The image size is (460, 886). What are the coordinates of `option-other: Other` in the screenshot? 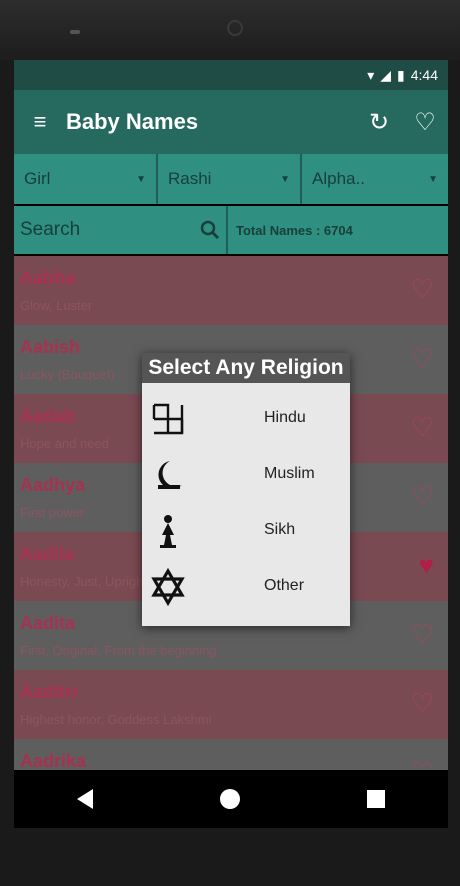 It's located at (246, 587).